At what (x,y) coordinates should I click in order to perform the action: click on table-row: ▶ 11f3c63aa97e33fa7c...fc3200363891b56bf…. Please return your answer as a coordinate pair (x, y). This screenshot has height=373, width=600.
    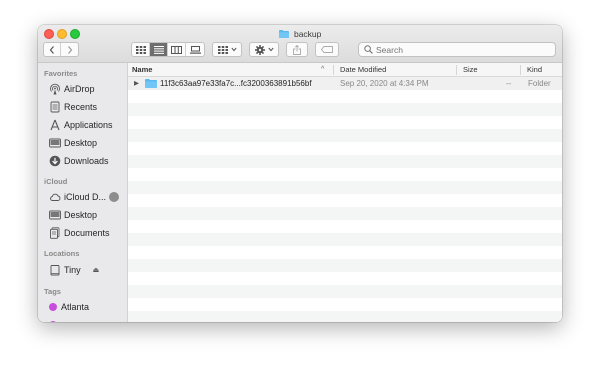
    Looking at the image, I should click on (345, 83).